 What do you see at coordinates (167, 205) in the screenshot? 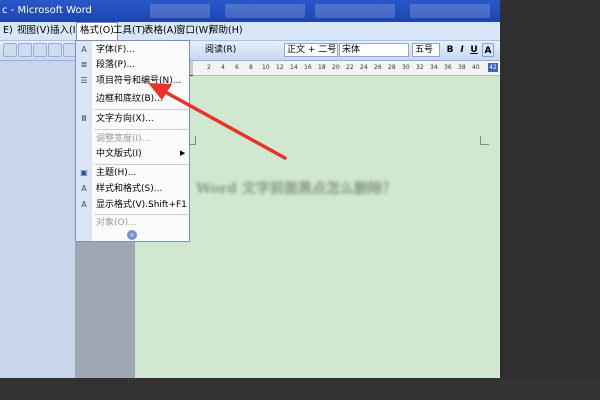
I see `shortcut-label: Shift+F1` at bounding box center [167, 205].